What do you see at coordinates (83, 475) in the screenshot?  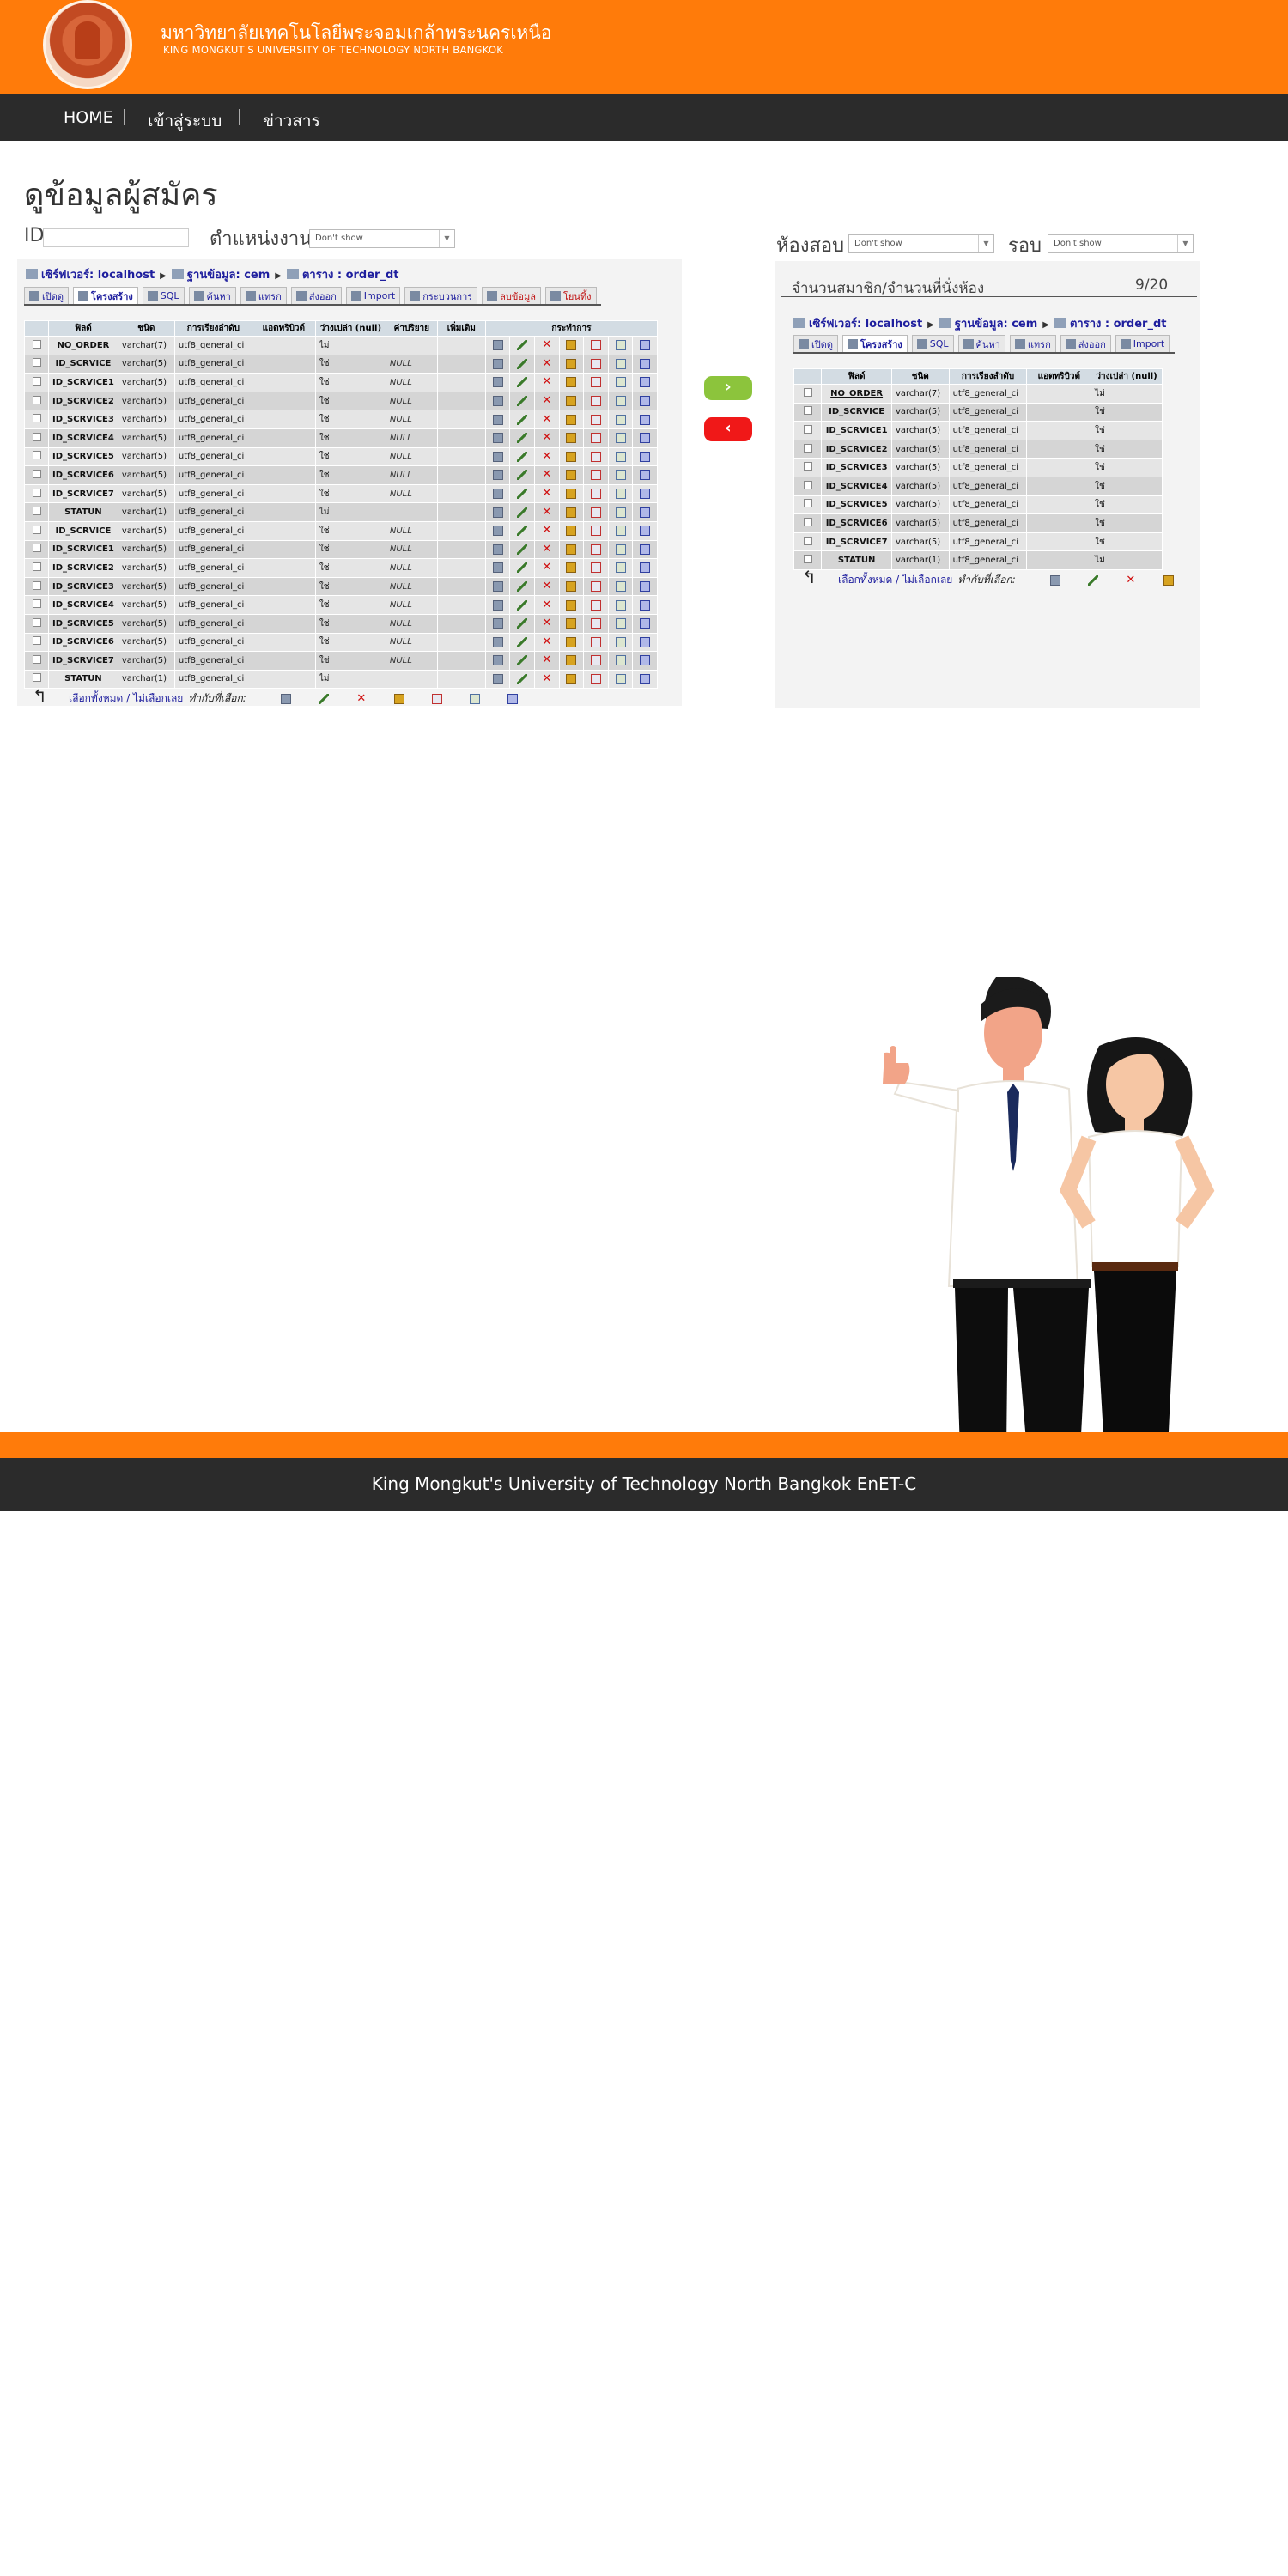 I see `field-name: ID_SCRVICE6` at bounding box center [83, 475].